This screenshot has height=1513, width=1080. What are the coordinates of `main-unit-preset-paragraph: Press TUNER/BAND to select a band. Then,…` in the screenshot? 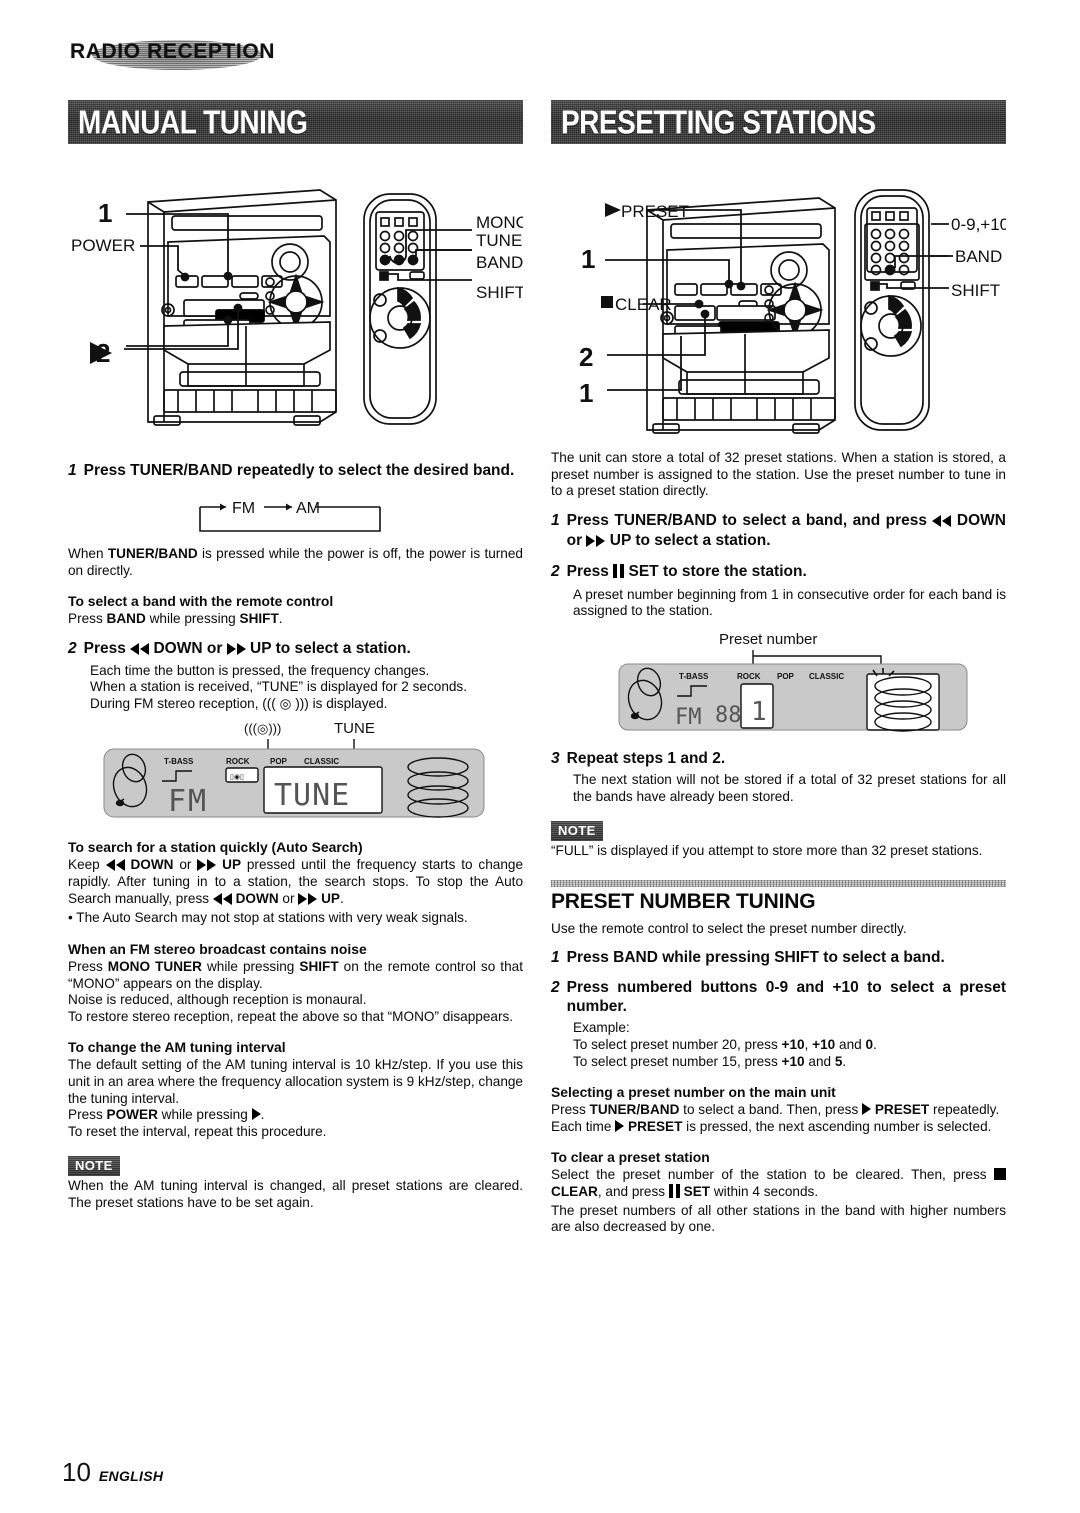 It's located at (778, 1110).